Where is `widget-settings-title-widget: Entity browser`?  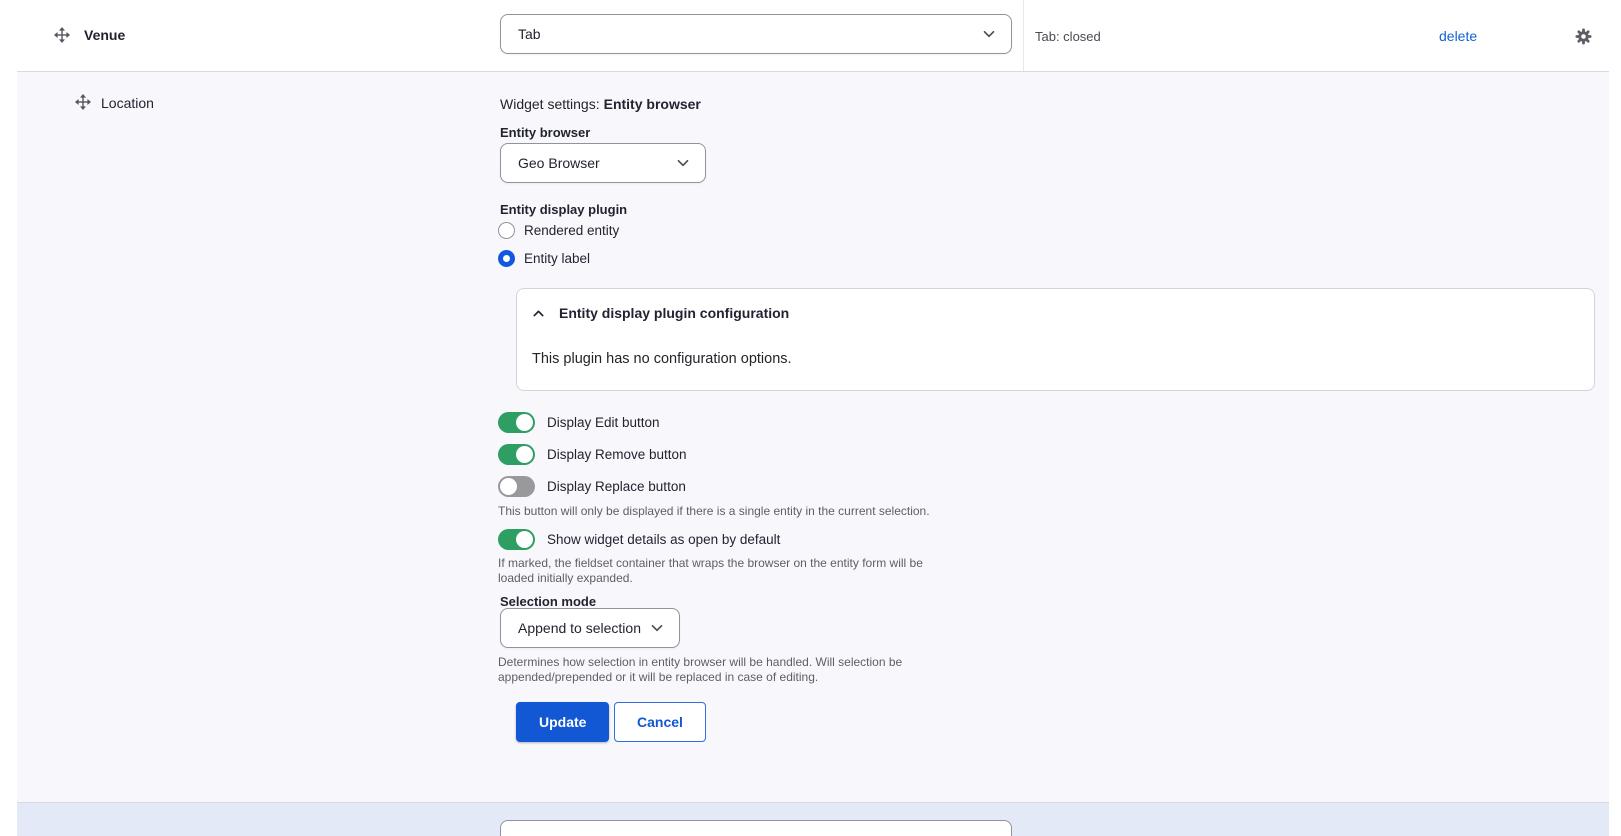
widget-settings-title-widget: Entity browser is located at coordinates (652, 104).